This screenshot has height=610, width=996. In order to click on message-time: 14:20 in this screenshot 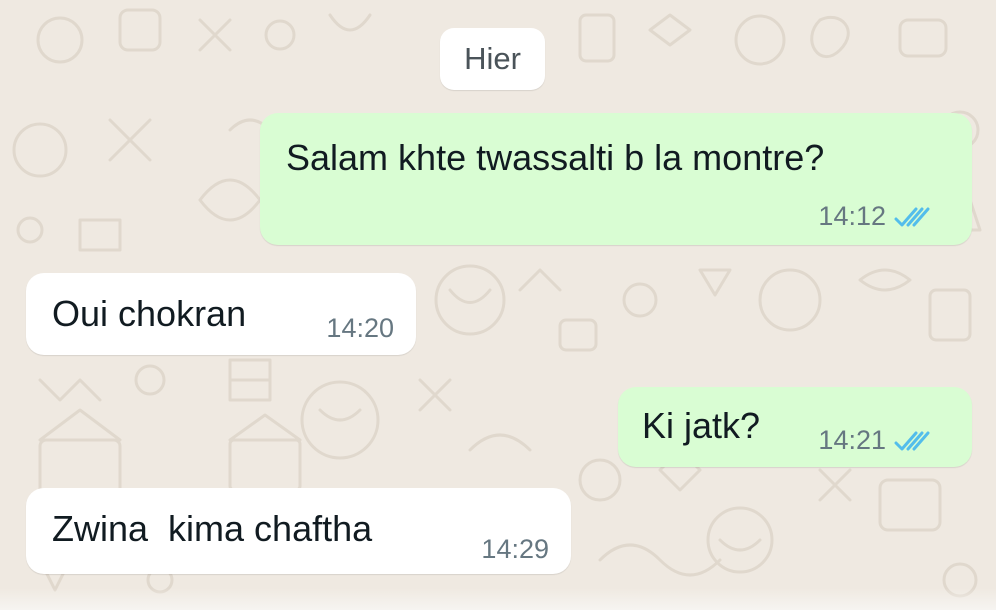, I will do `click(360, 328)`.